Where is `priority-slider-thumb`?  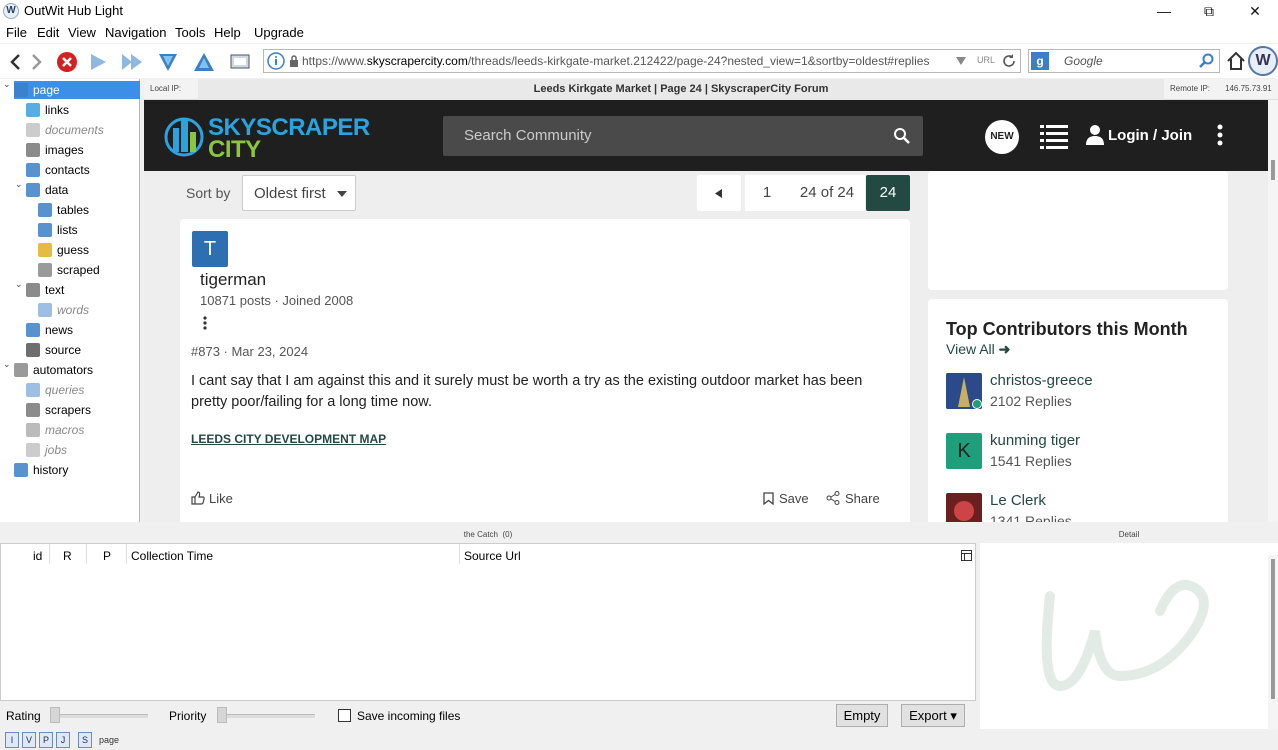
priority-slider-thumb is located at coordinates (222, 715).